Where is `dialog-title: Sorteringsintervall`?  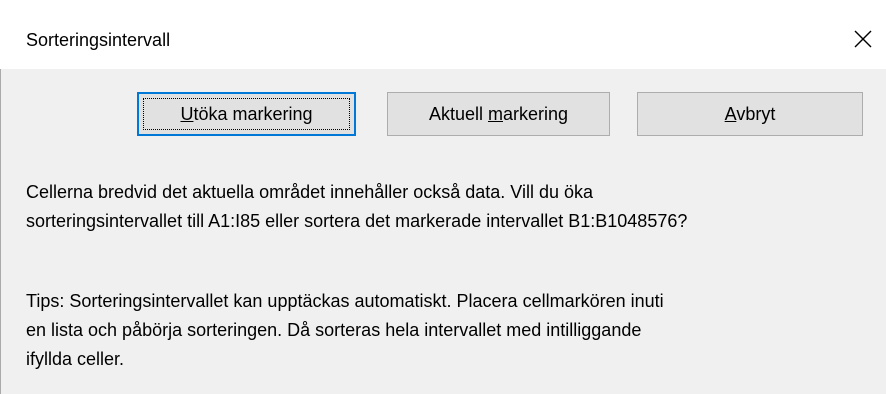 dialog-title: Sorteringsintervall is located at coordinates (98, 40).